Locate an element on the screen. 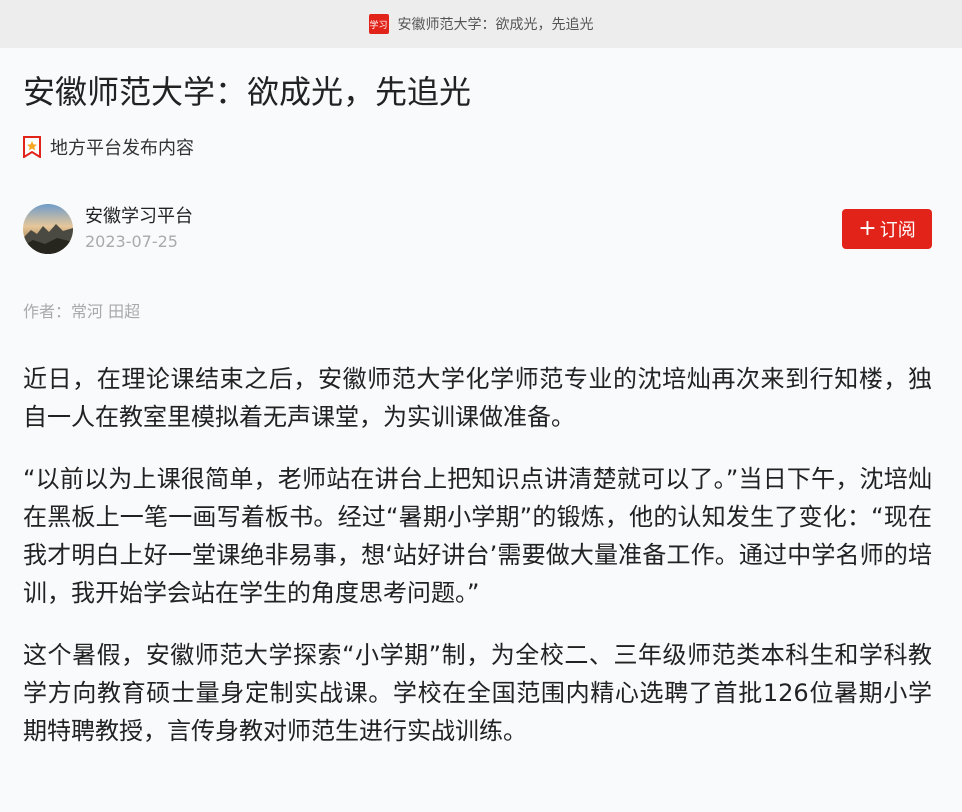 This screenshot has width=962, height=812. mountain-avatar-icon is located at coordinates (48, 229).